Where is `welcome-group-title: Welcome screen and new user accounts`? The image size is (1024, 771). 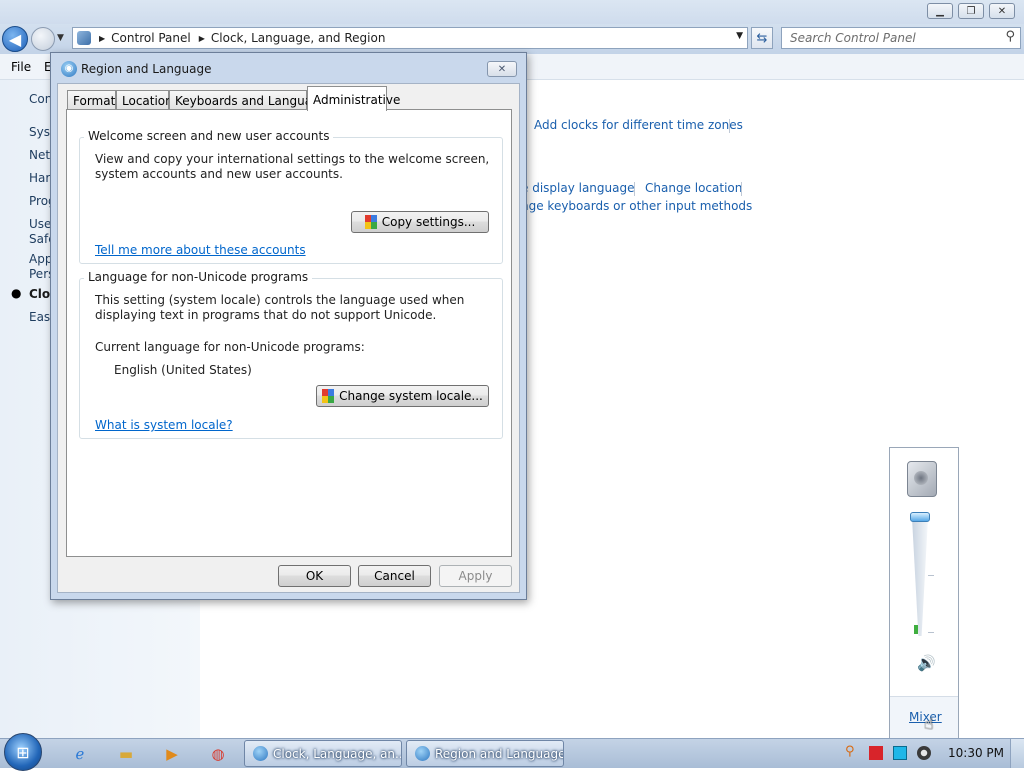
welcome-group-title: Welcome screen and new user accounts is located at coordinates (209, 136).